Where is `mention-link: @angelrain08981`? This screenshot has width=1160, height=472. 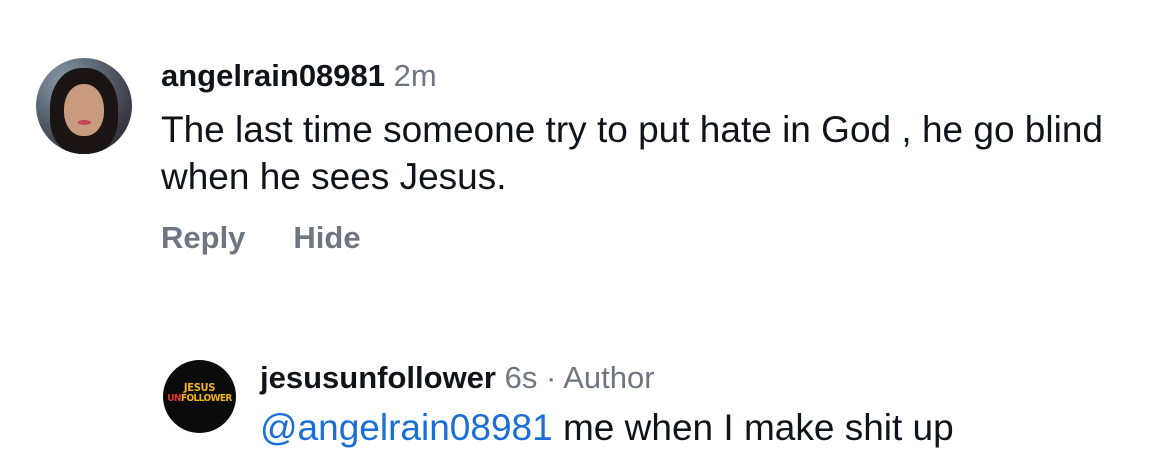
mention-link: @angelrain08981 is located at coordinates (406, 427).